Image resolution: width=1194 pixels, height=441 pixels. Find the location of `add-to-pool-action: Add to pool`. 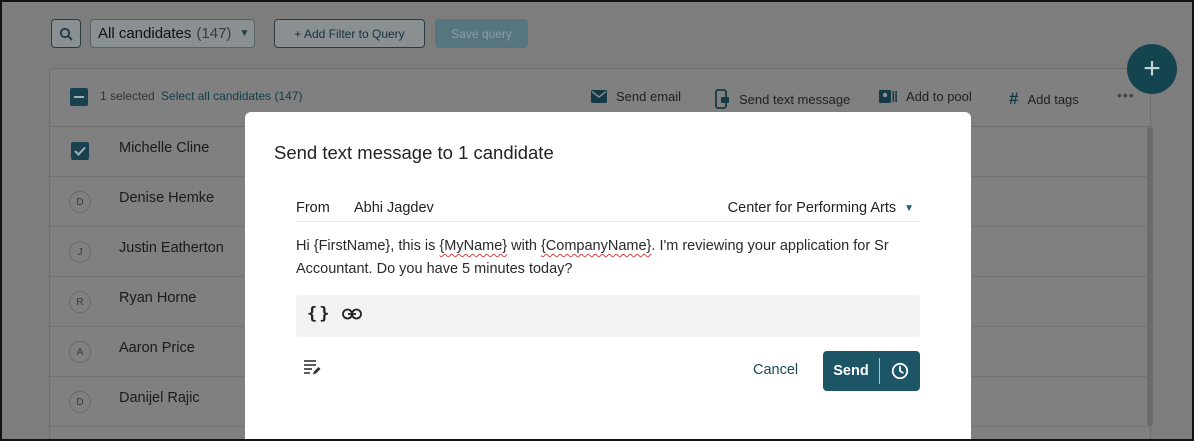

add-to-pool-action: Add to pool is located at coordinates (925, 96).